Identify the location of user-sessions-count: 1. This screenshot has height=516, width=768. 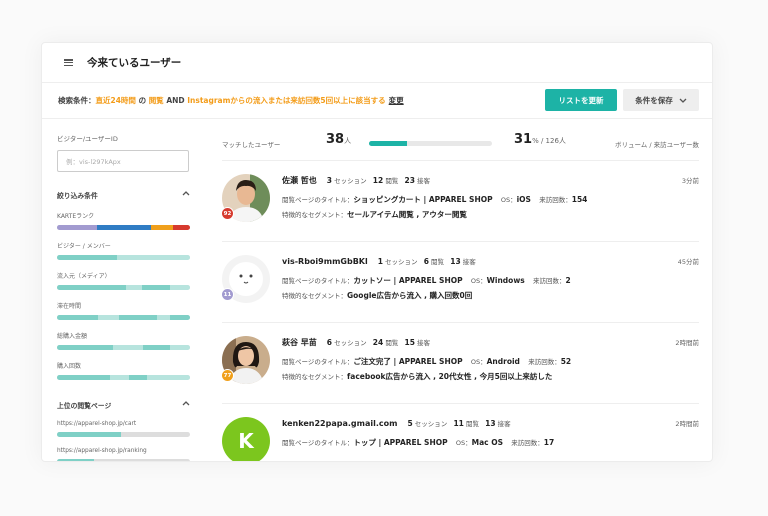
(380, 261).